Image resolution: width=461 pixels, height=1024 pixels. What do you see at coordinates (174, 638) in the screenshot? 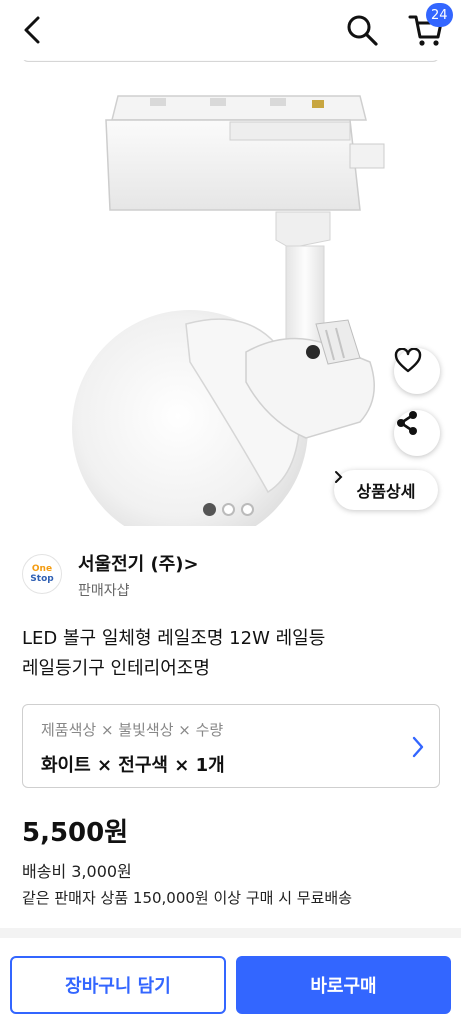
I see `product-title-line: LED 볼구 일체형 레일조명 12W 레일등` at bounding box center [174, 638].